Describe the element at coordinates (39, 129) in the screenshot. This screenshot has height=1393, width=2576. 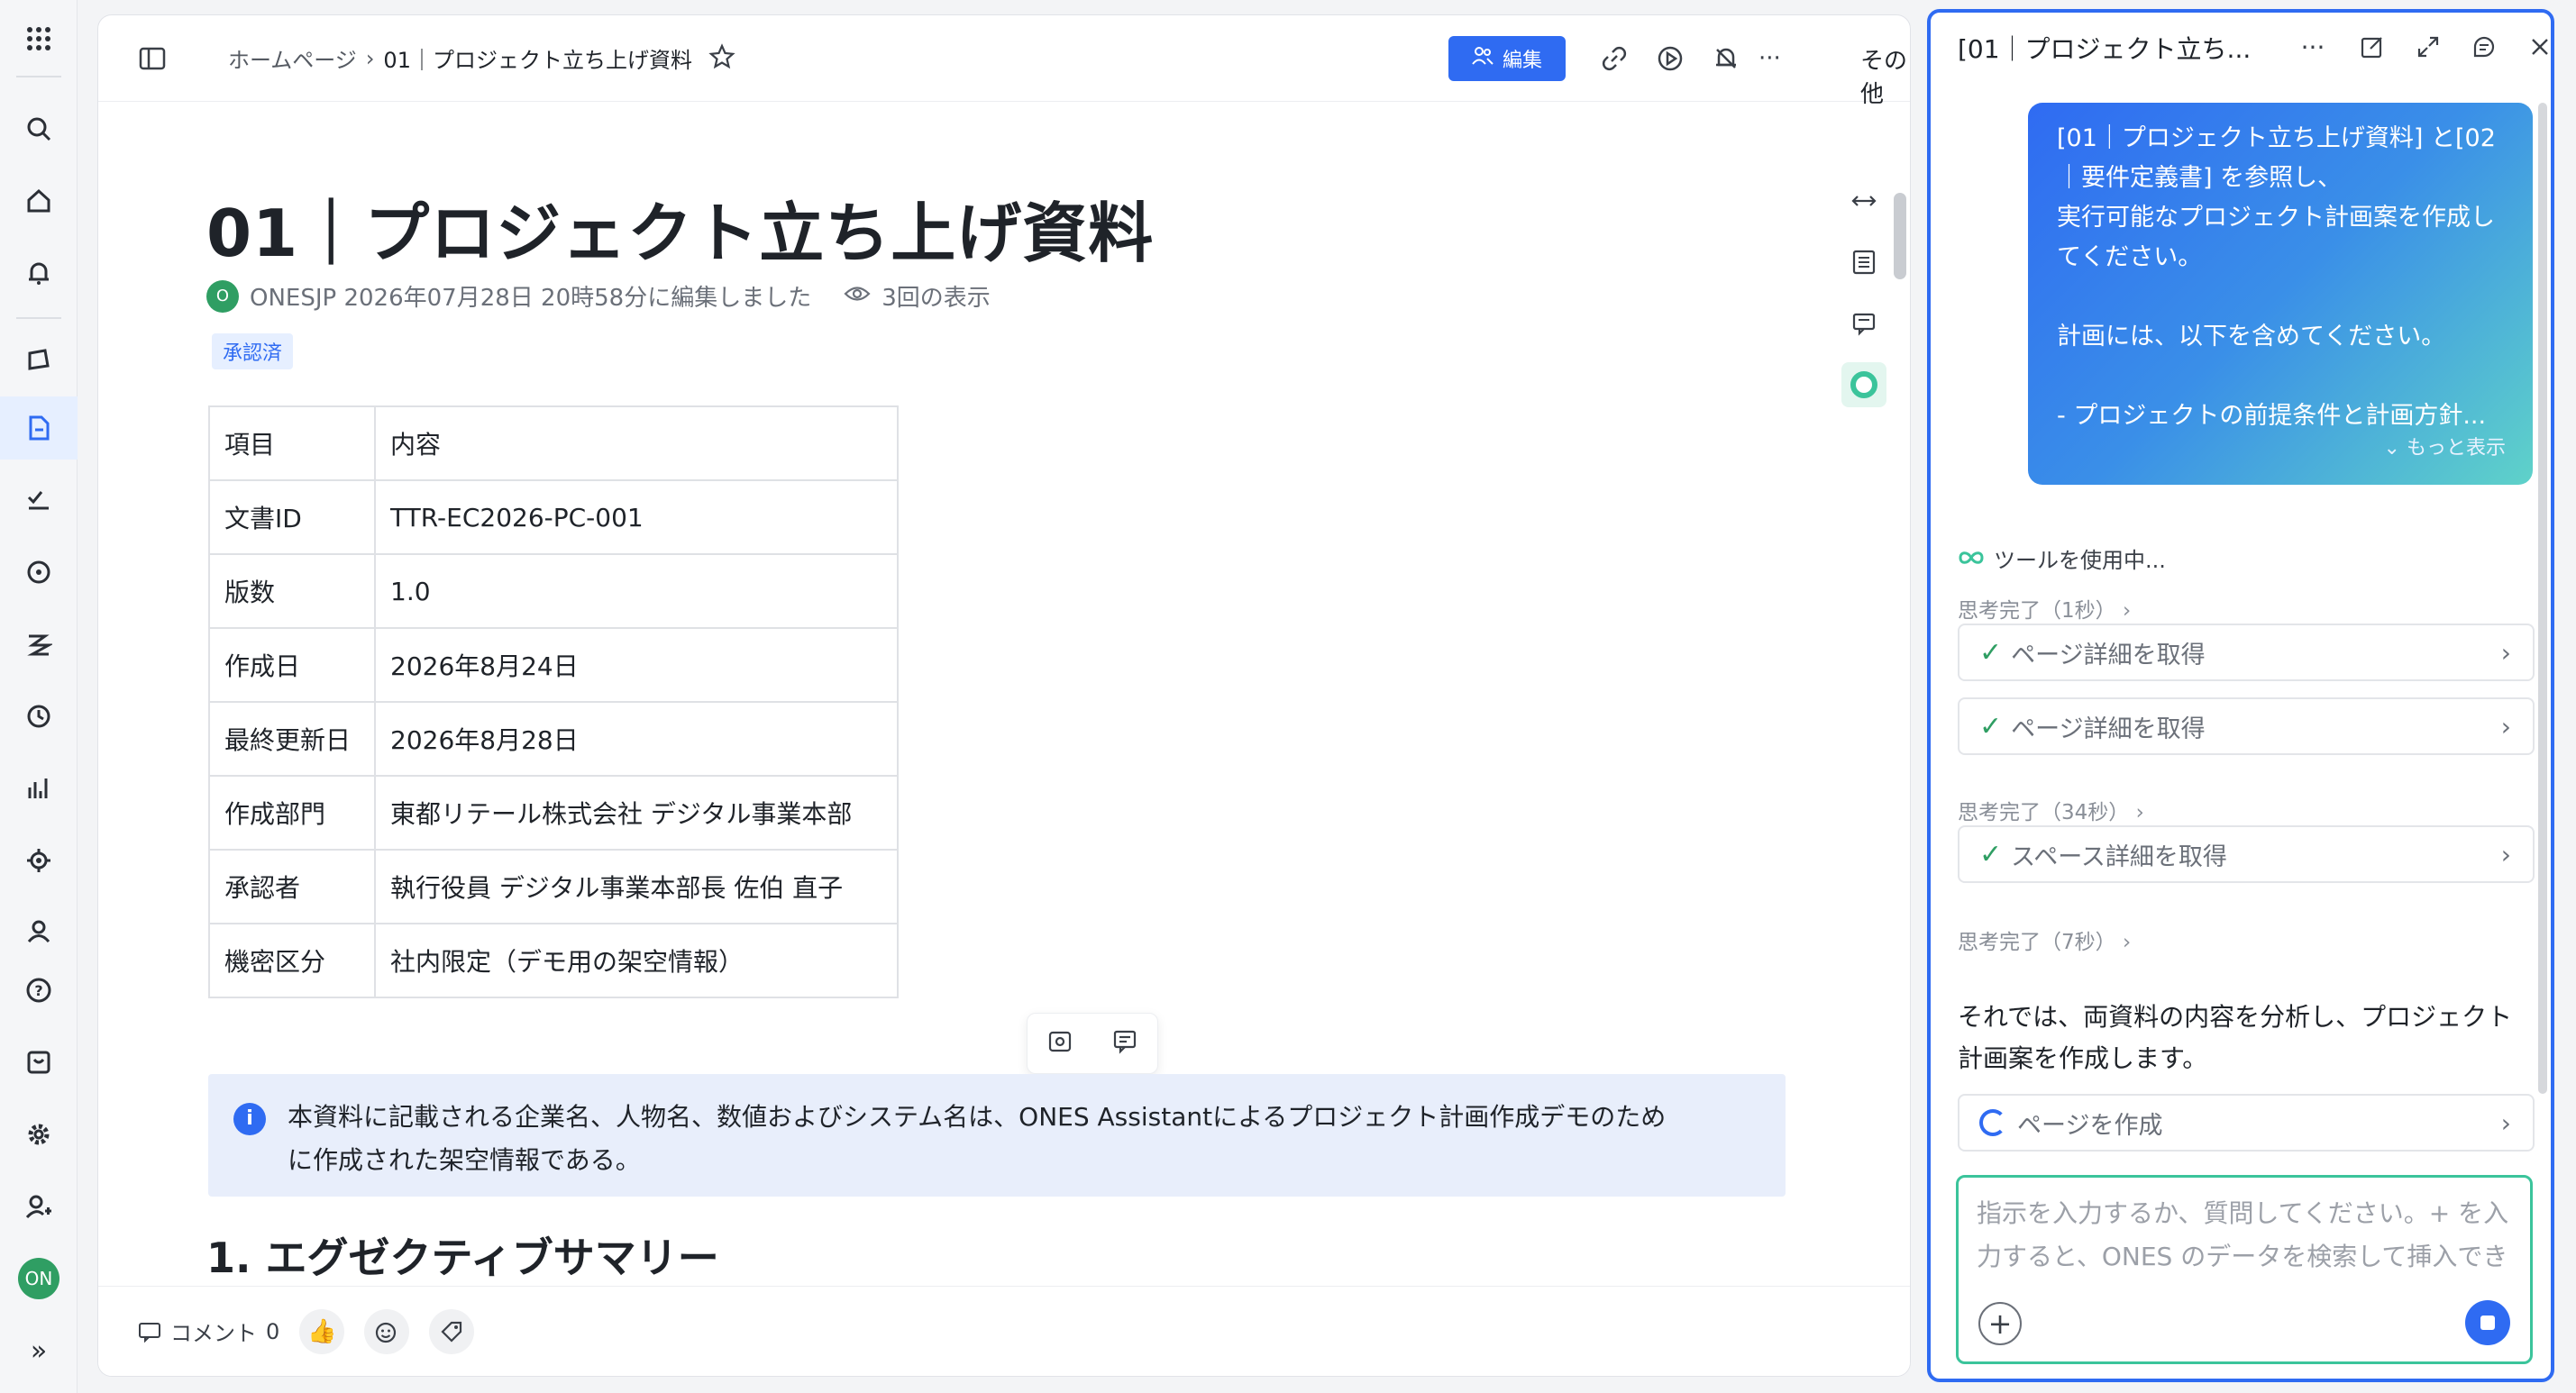
I see `search-icon` at that location.